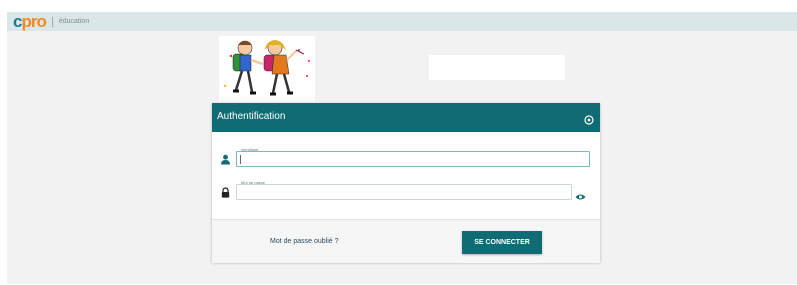 The height and width of the screenshot is (285, 797). I want to click on school-kids-illustration, so click(267, 69).